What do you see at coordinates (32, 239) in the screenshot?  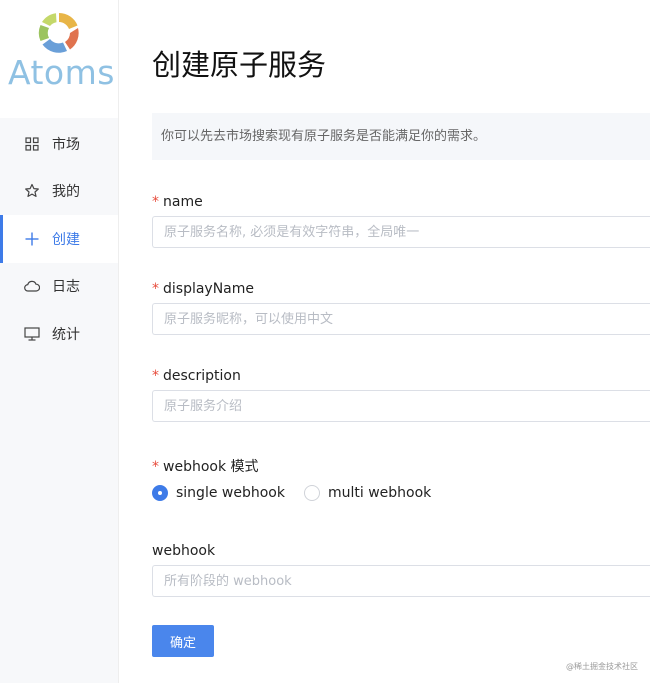 I see `plus-icon` at bounding box center [32, 239].